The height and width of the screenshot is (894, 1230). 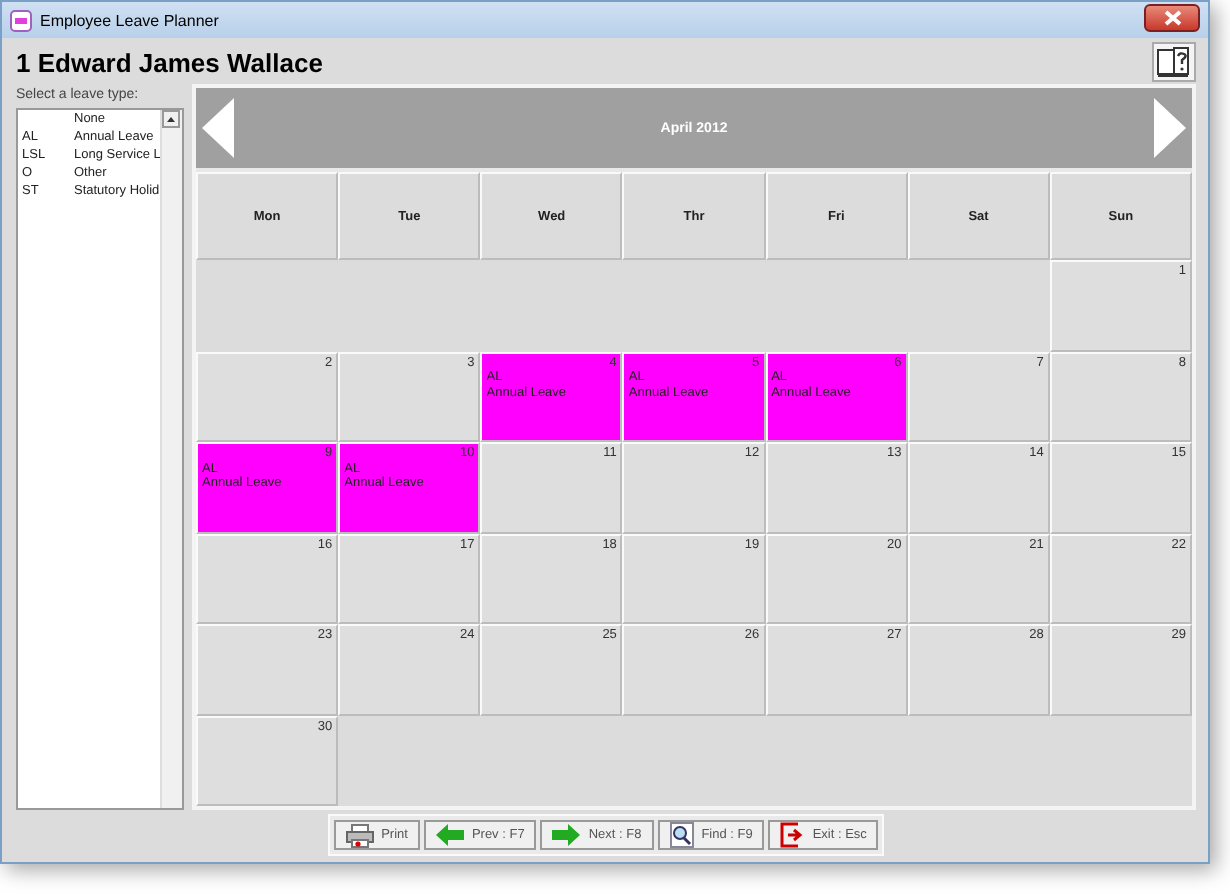 I want to click on scroll-up-icon, so click(x=171, y=119).